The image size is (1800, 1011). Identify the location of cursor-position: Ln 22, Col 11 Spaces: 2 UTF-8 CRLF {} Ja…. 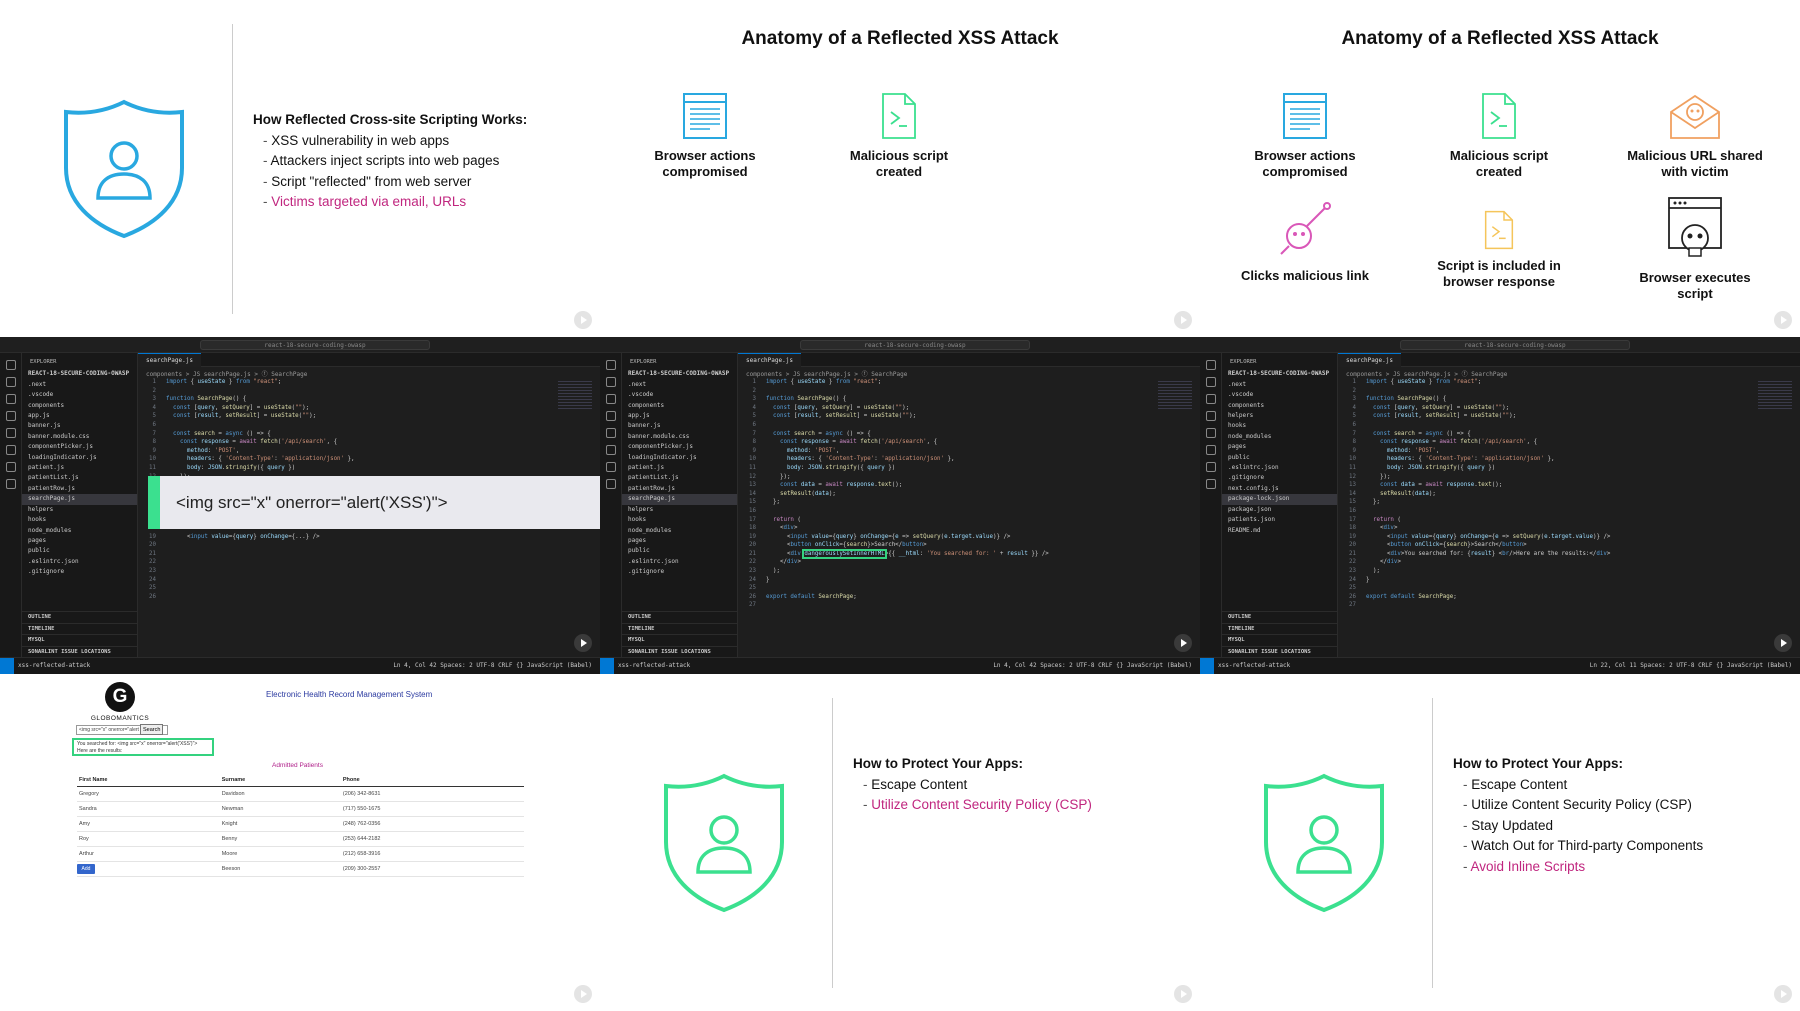
(1691, 666).